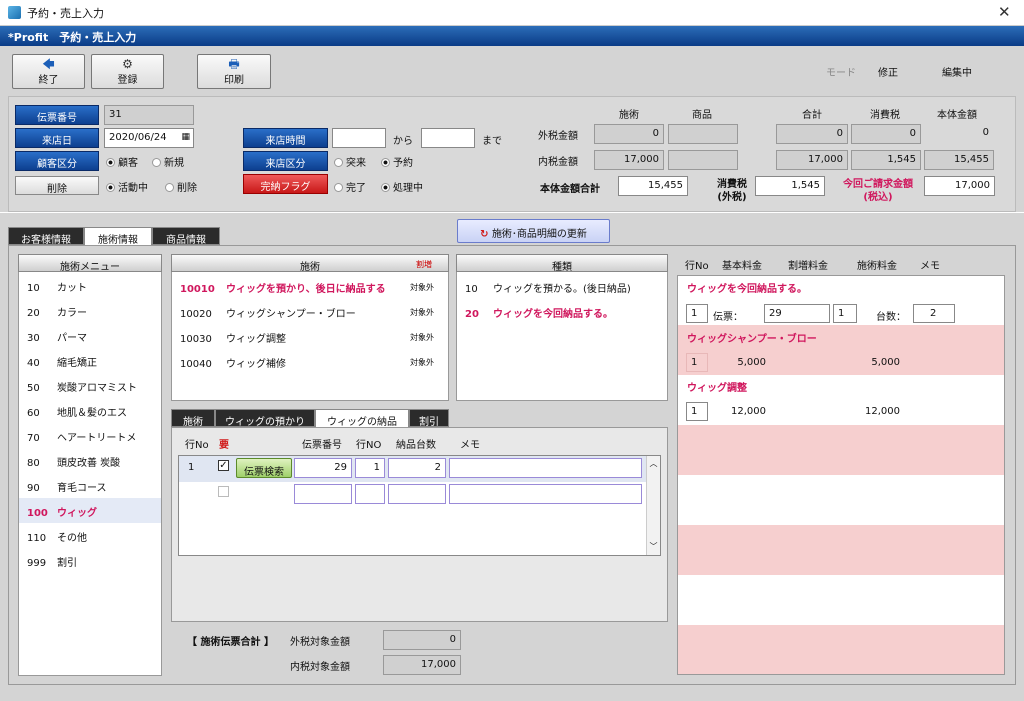  Describe the element at coordinates (359, 138) in the screenshot. I see `visit-time-from-input` at that location.